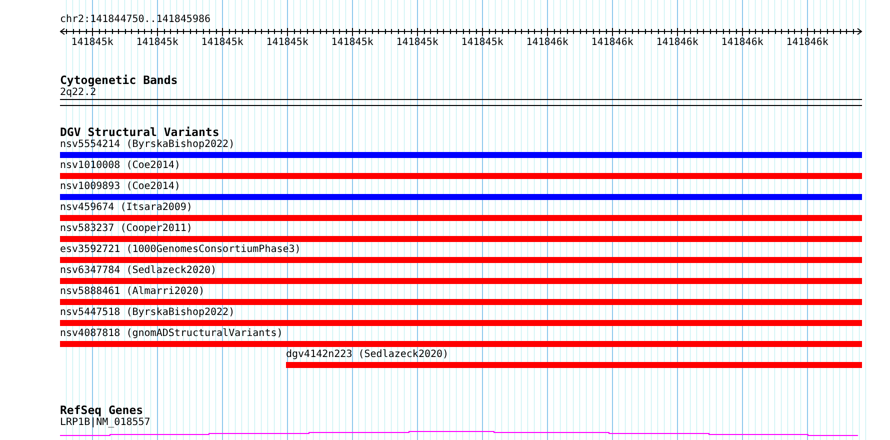  I want to click on feature-label: esv3592721 (1000GenomesConsortiumPhase3), so click(180, 249).